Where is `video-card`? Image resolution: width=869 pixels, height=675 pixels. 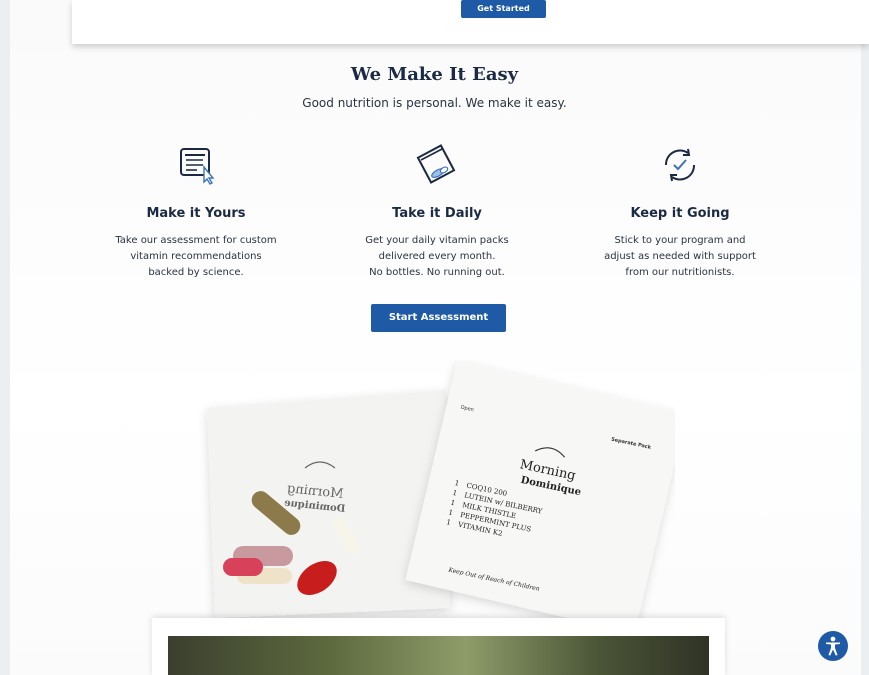
video-card is located at coordinates (438, 646).